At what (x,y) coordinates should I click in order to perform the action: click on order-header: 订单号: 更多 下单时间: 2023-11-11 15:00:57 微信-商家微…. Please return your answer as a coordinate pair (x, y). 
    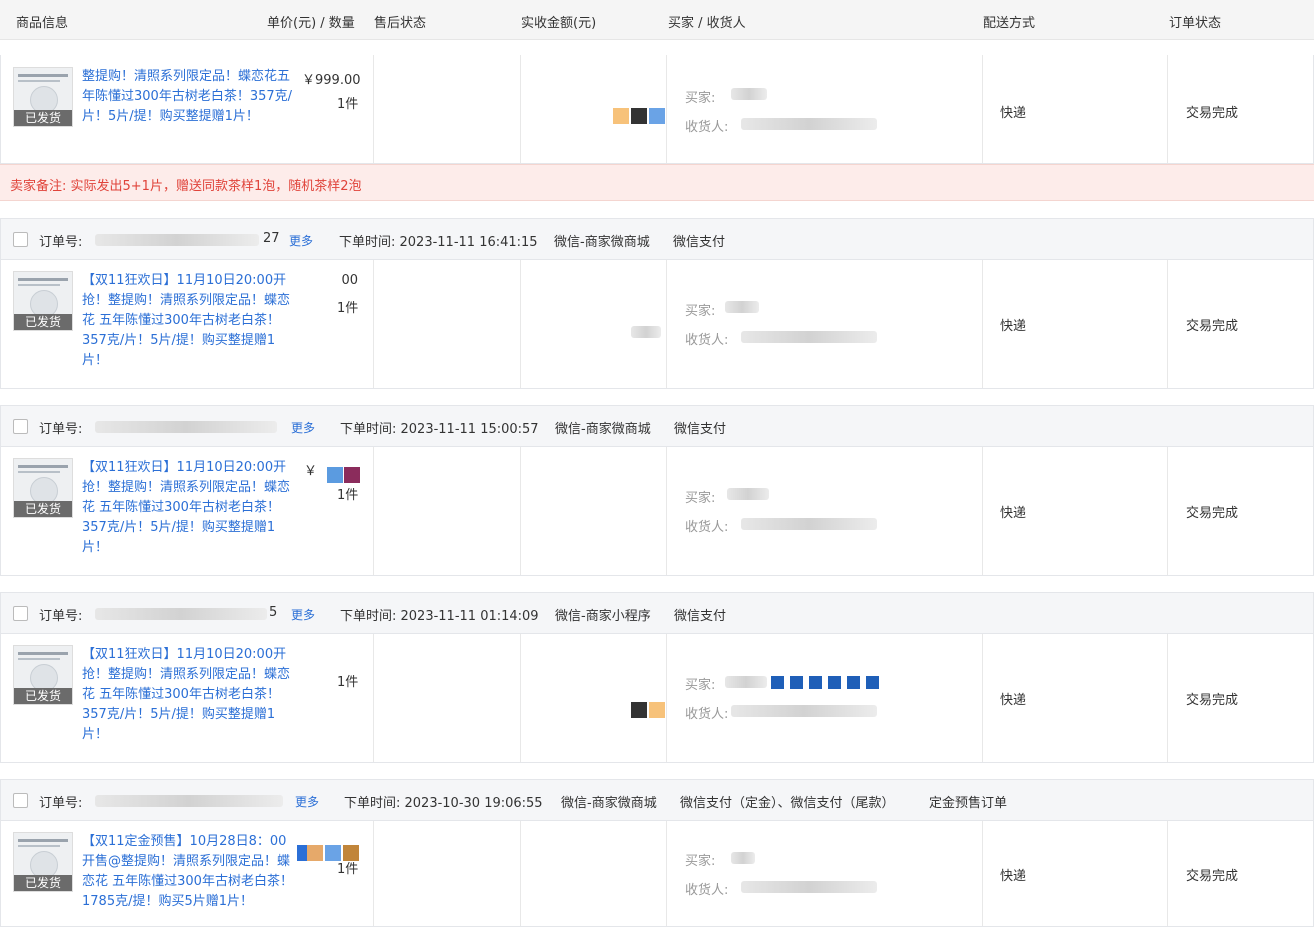
    Looking at the image, I should click on (657, 426).